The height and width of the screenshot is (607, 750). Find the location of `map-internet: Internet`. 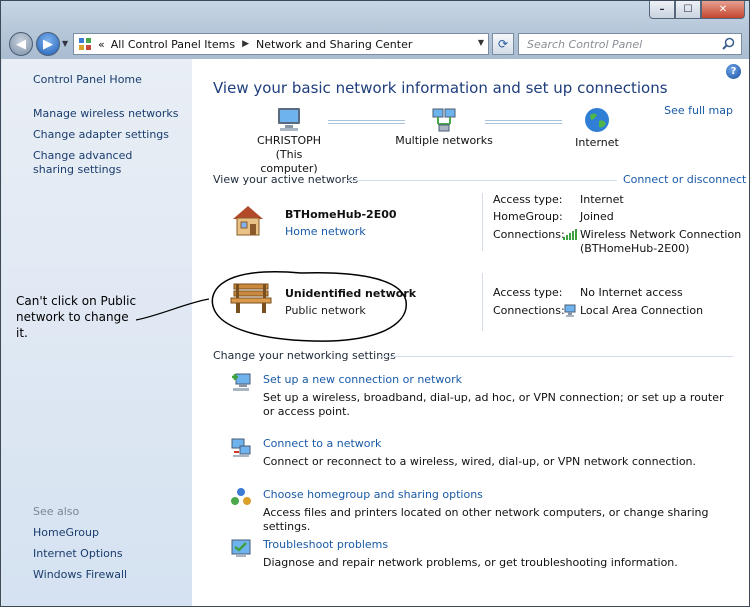

map-internet: Internet is located at coordinates (597, 128).